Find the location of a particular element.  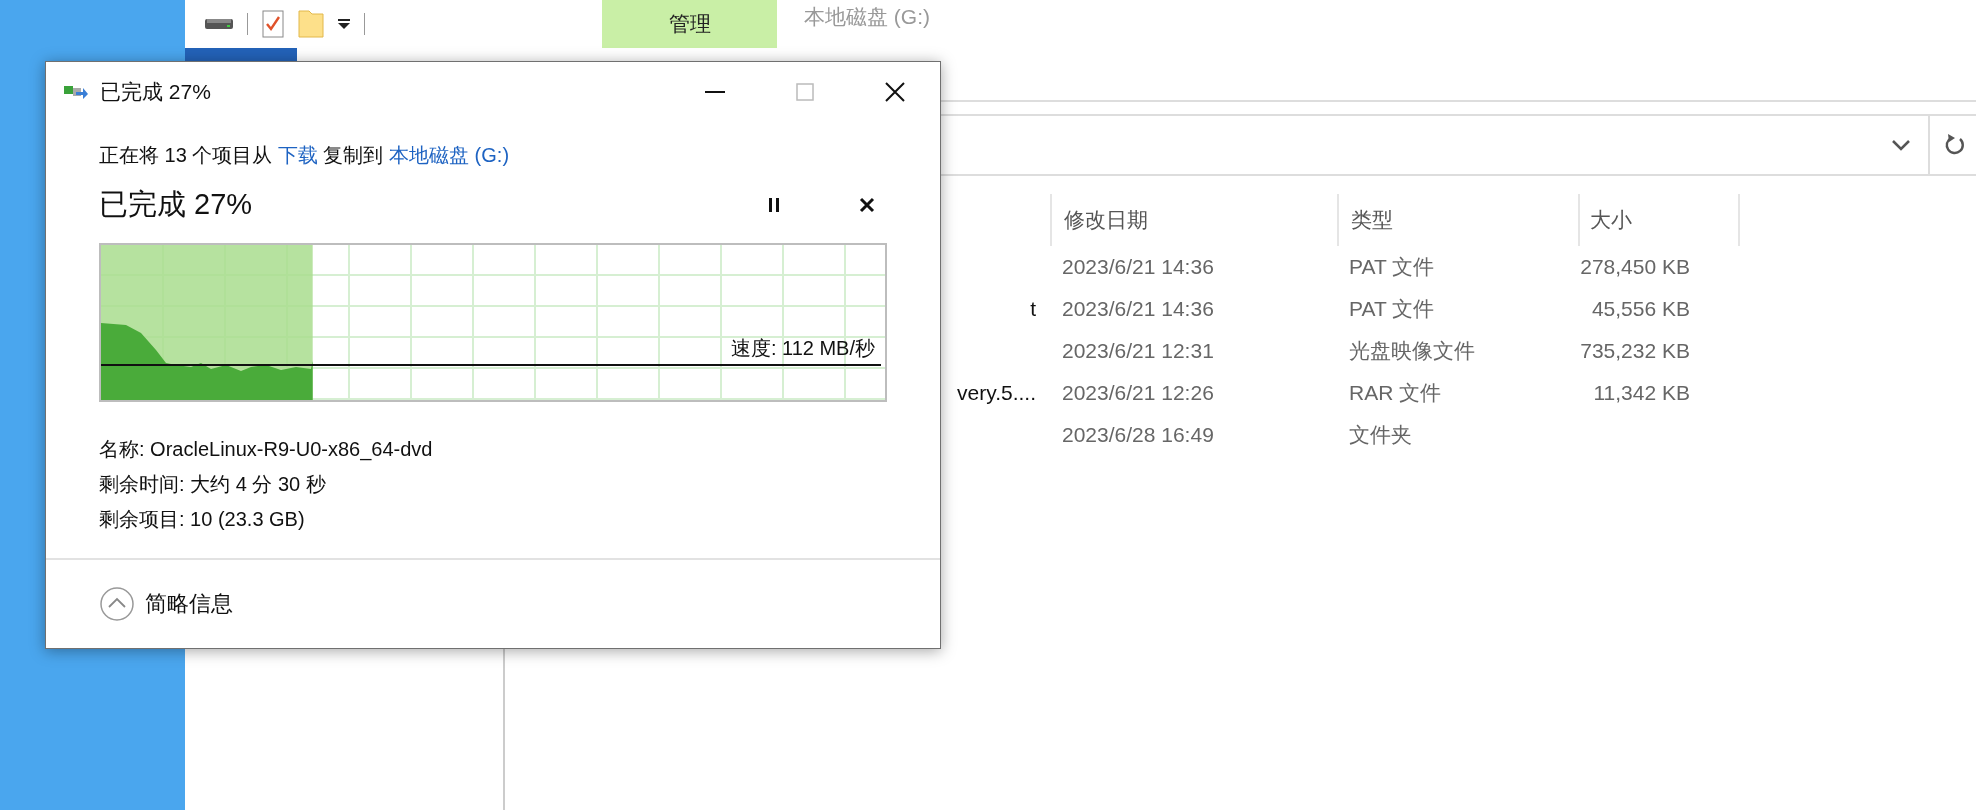

window-title: 本地磁盘 (G:) is located at coordinates (867, 17).